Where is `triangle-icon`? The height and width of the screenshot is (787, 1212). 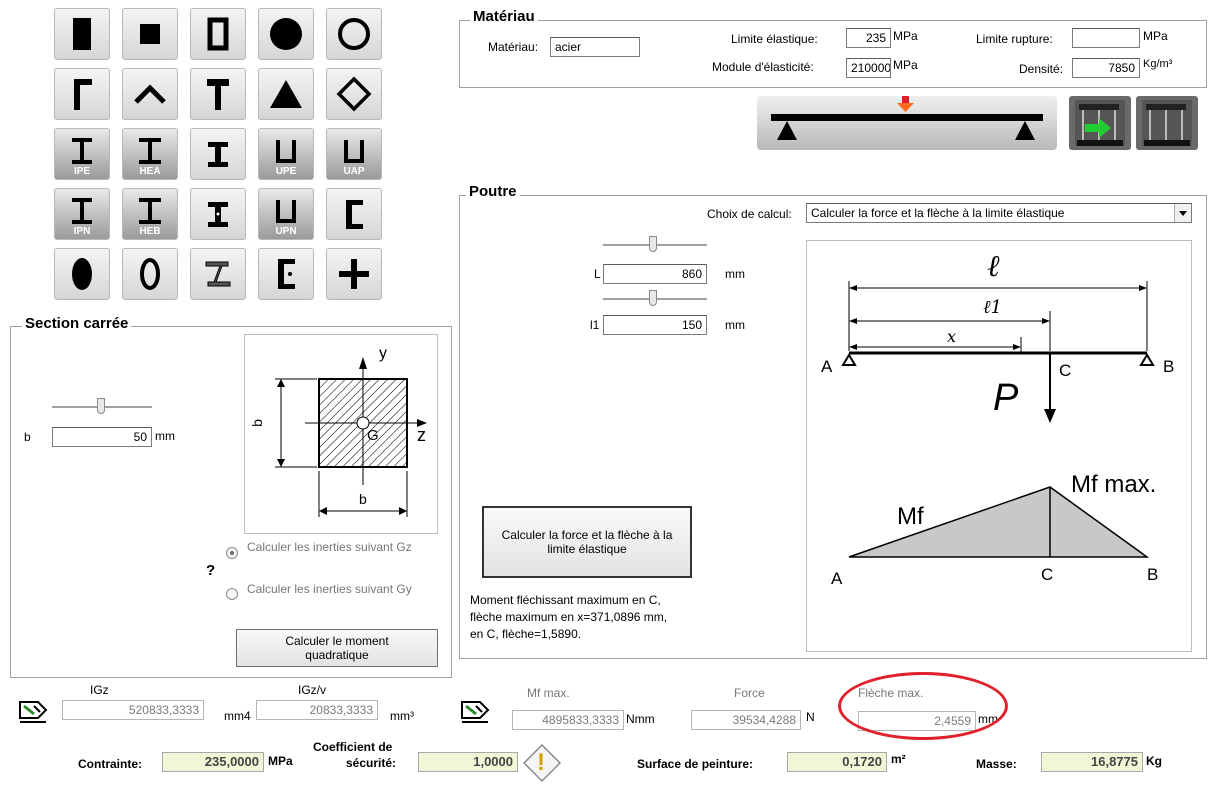
triangle-icon is located at coordinates (286, 94).